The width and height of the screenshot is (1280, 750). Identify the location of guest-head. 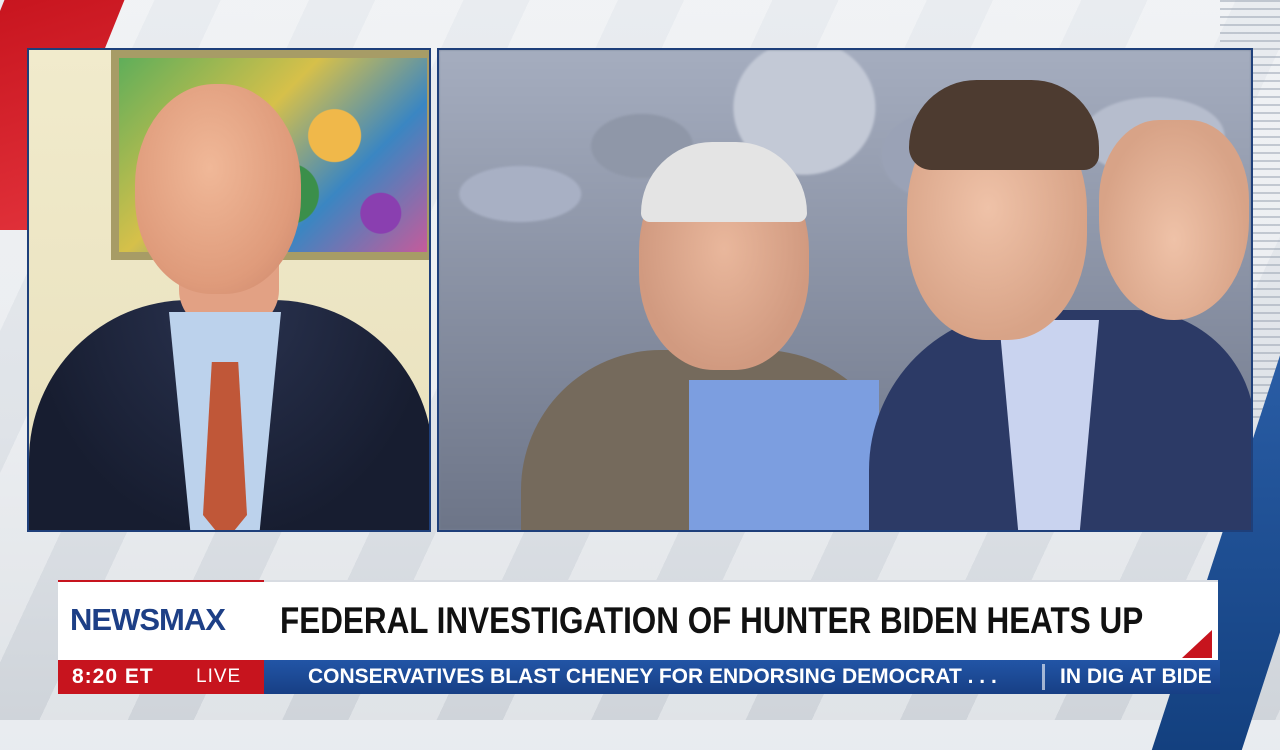
(218, 189).